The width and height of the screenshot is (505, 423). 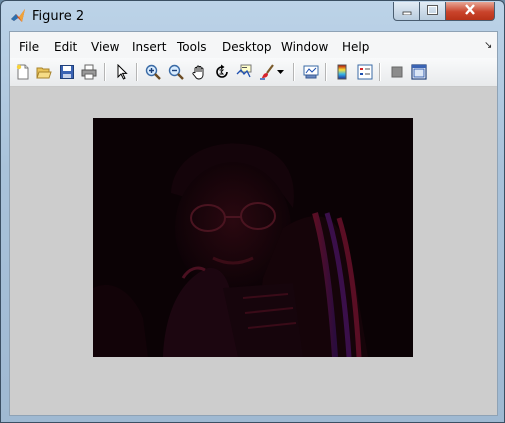 What do you see at coordinates (355, 47) in the screenshot?
I see `menu-help: Help` at bounding box center [355, 47].